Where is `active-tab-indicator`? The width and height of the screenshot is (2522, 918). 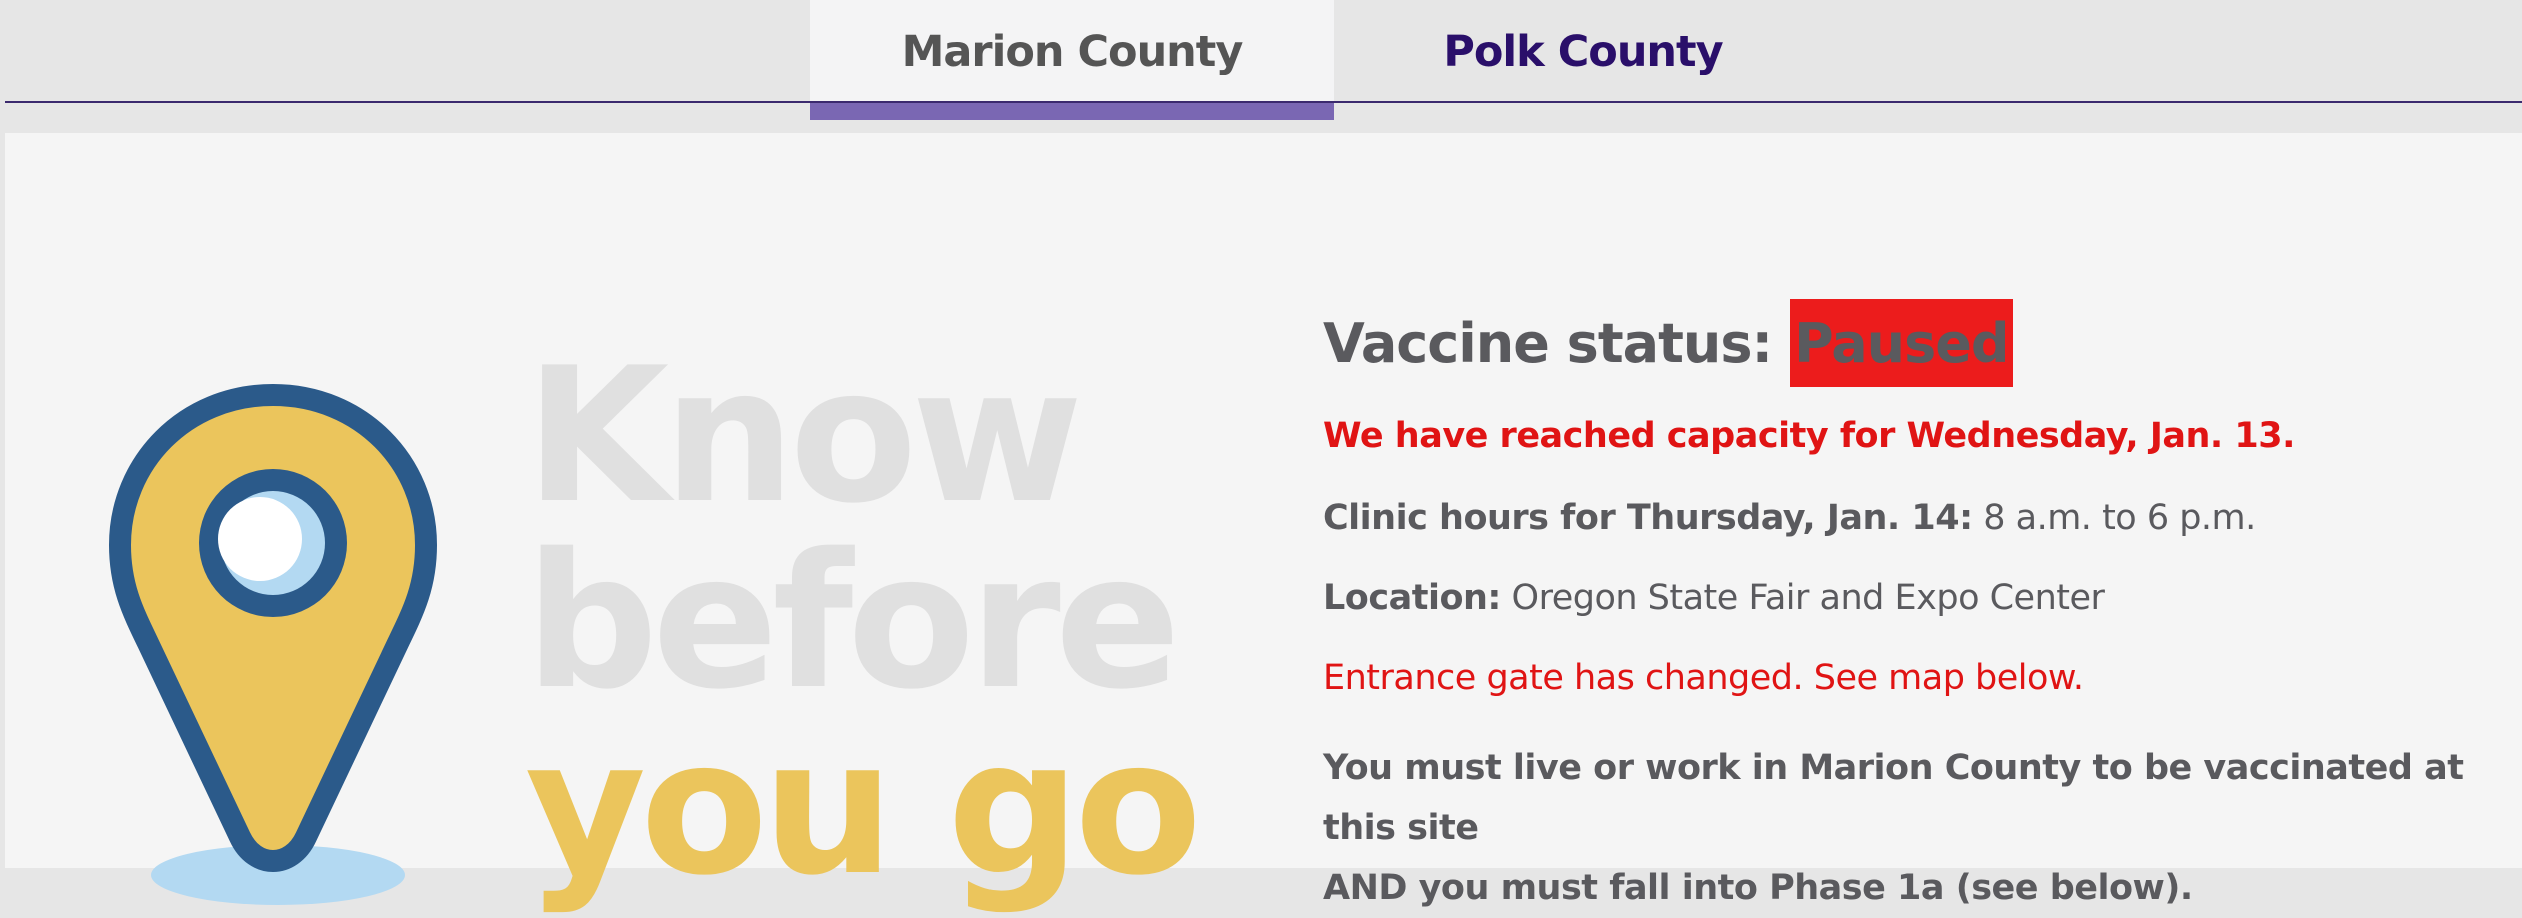 active-tab-indicator is located at coordinates (1072, 111).